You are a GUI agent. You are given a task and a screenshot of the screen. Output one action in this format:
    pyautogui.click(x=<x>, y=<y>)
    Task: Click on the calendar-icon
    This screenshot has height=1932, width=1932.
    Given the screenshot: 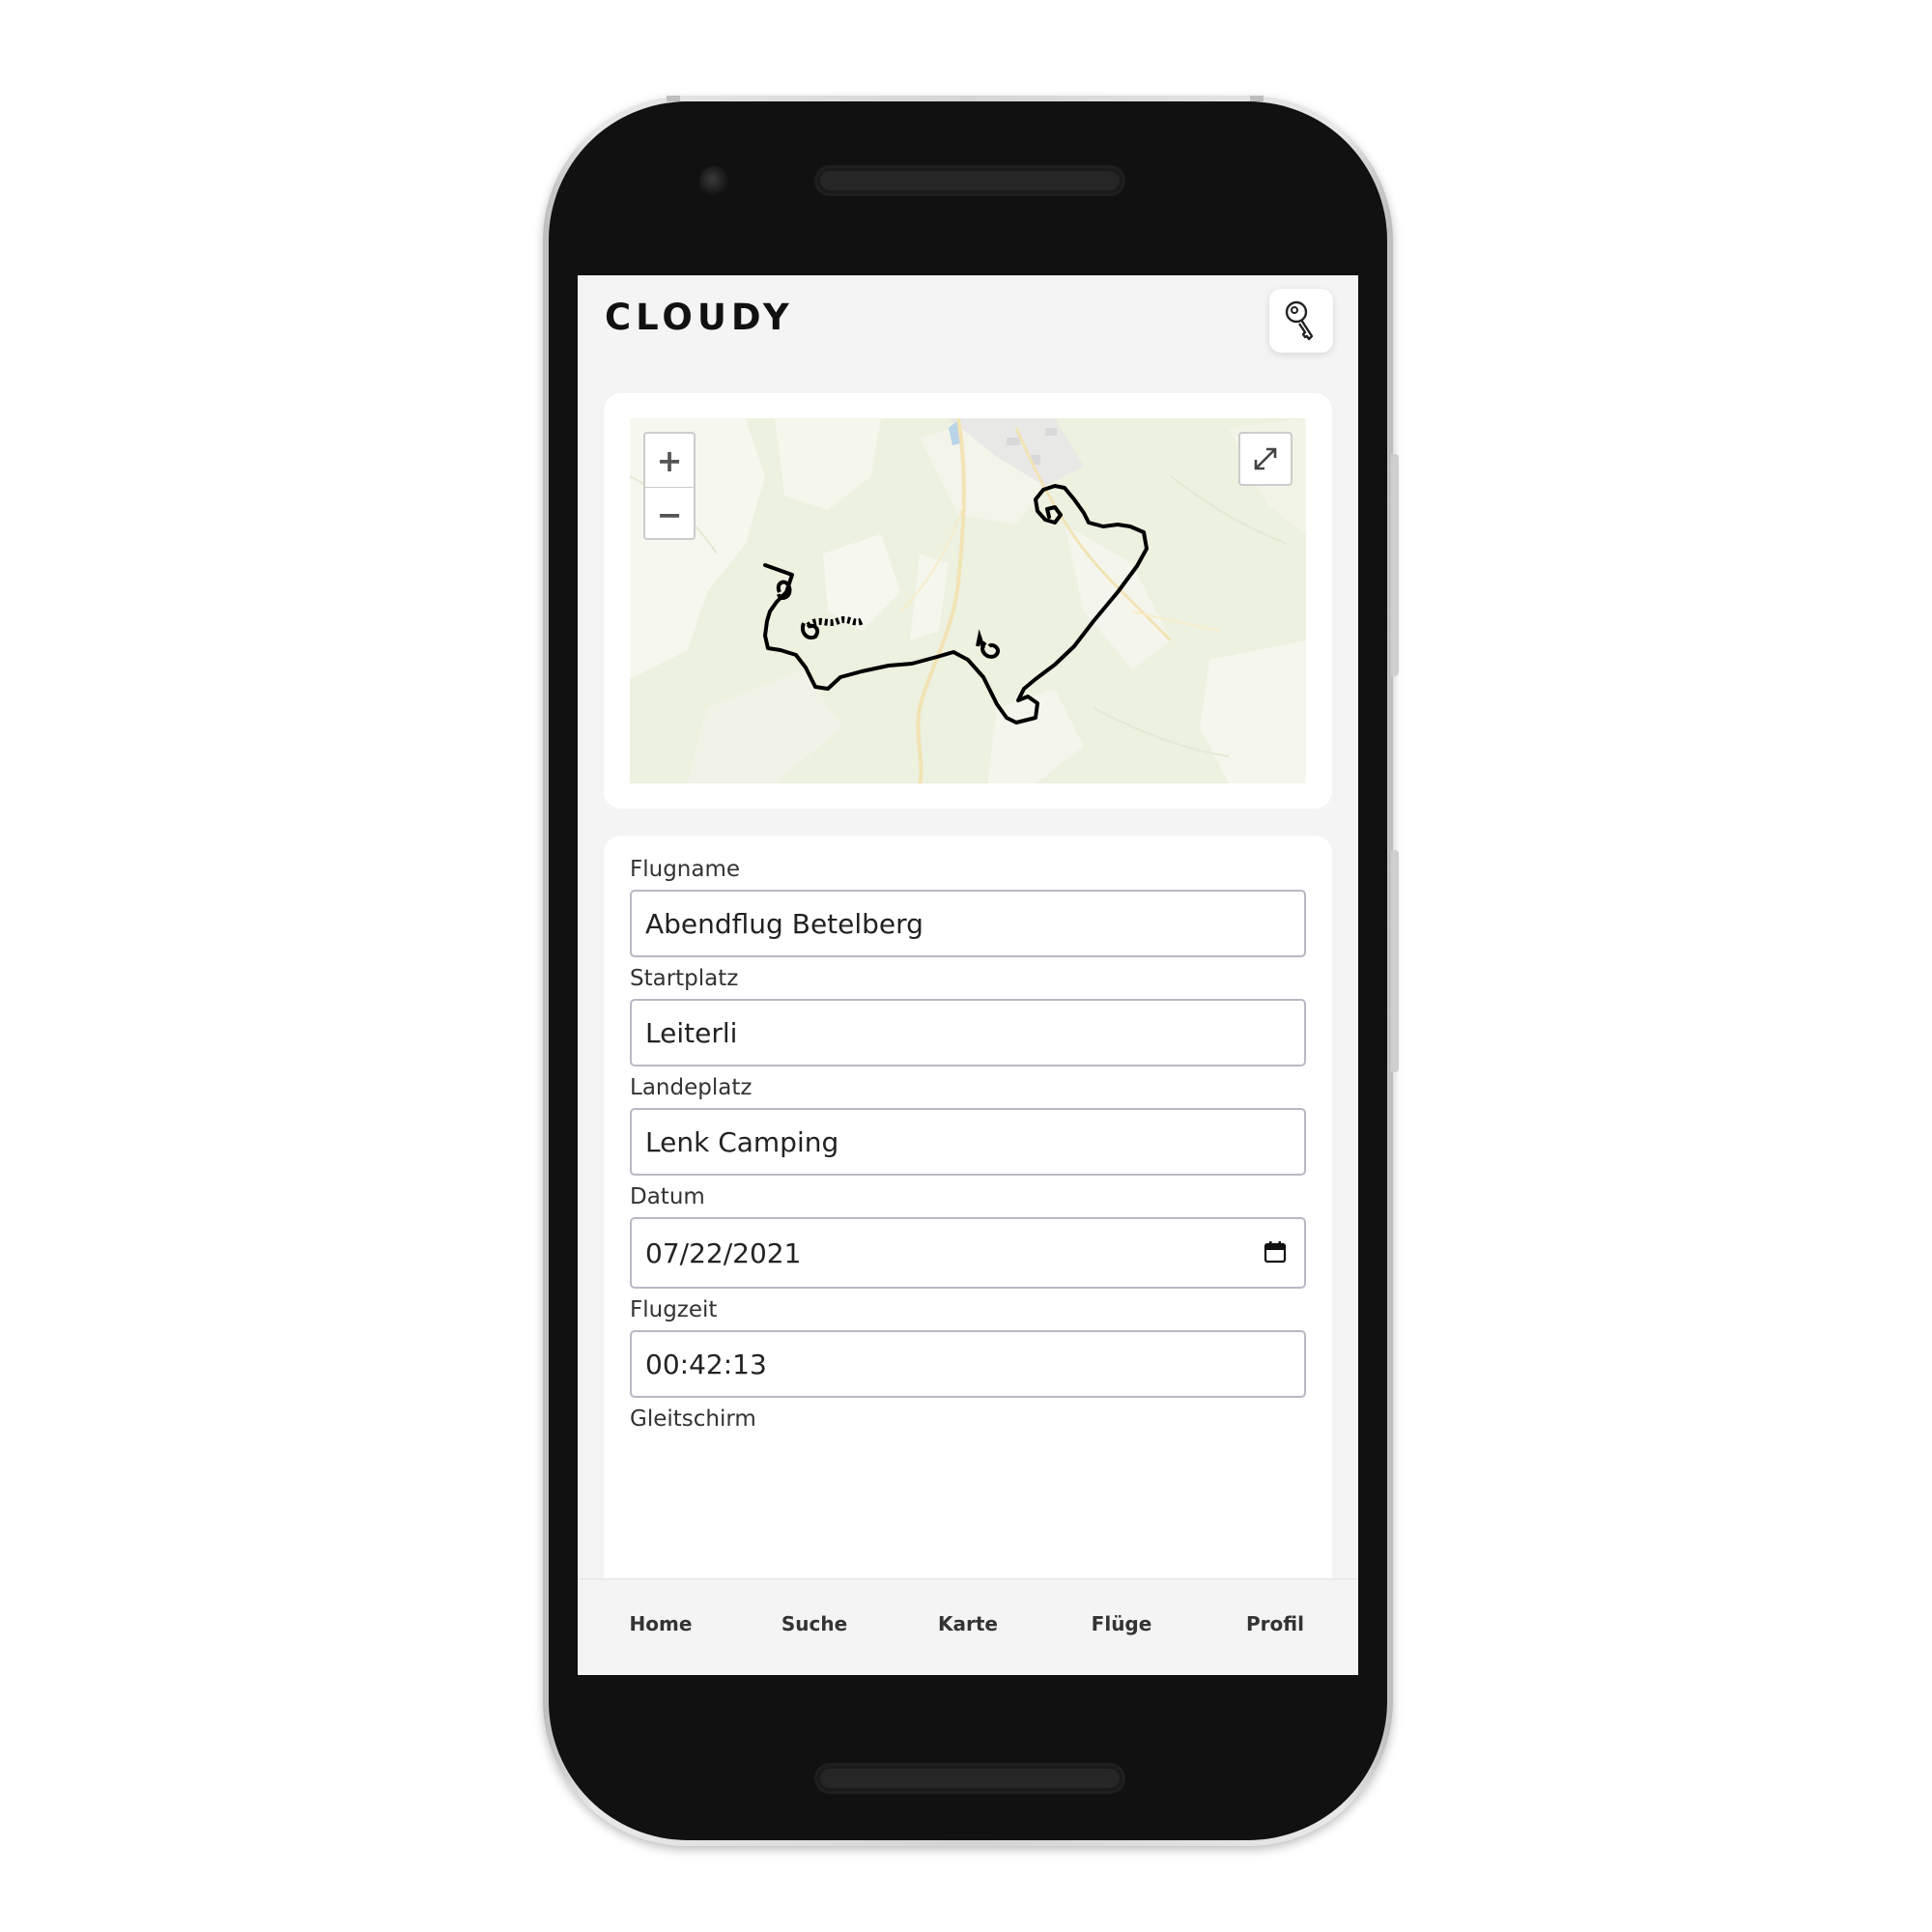 What is the action you would take?
    pyautogui.click(x=1275, y=1252)
    